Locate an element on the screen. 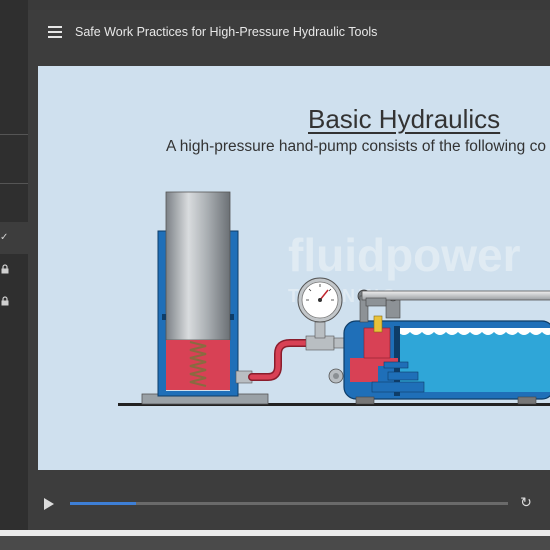 This screenshot has height=550, width=550. player-controls: ↻ is located at coordinates (289, 505).